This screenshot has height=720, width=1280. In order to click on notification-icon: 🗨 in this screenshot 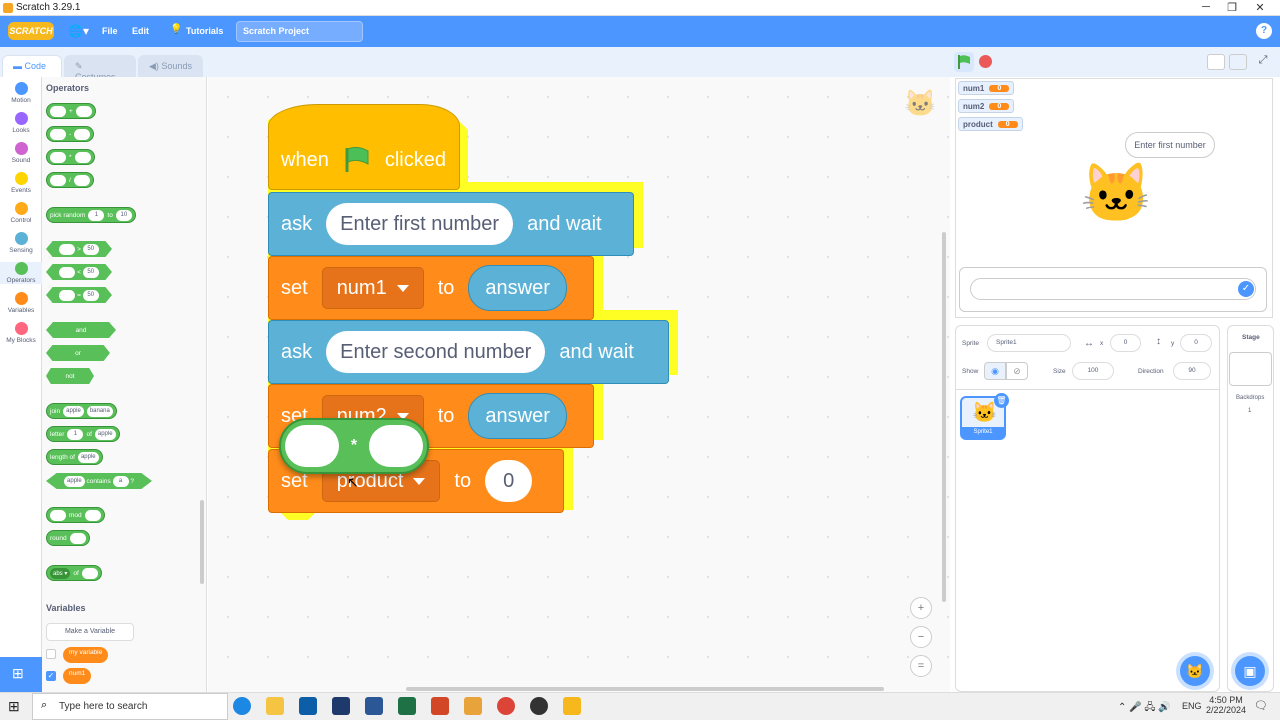, I will do `click(1261, 705)`.